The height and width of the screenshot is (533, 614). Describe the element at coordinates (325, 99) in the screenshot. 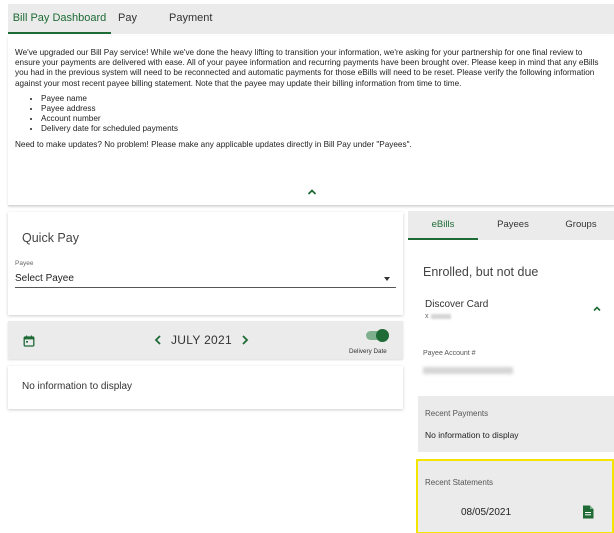

I see `list-item: Payee name` at that location.